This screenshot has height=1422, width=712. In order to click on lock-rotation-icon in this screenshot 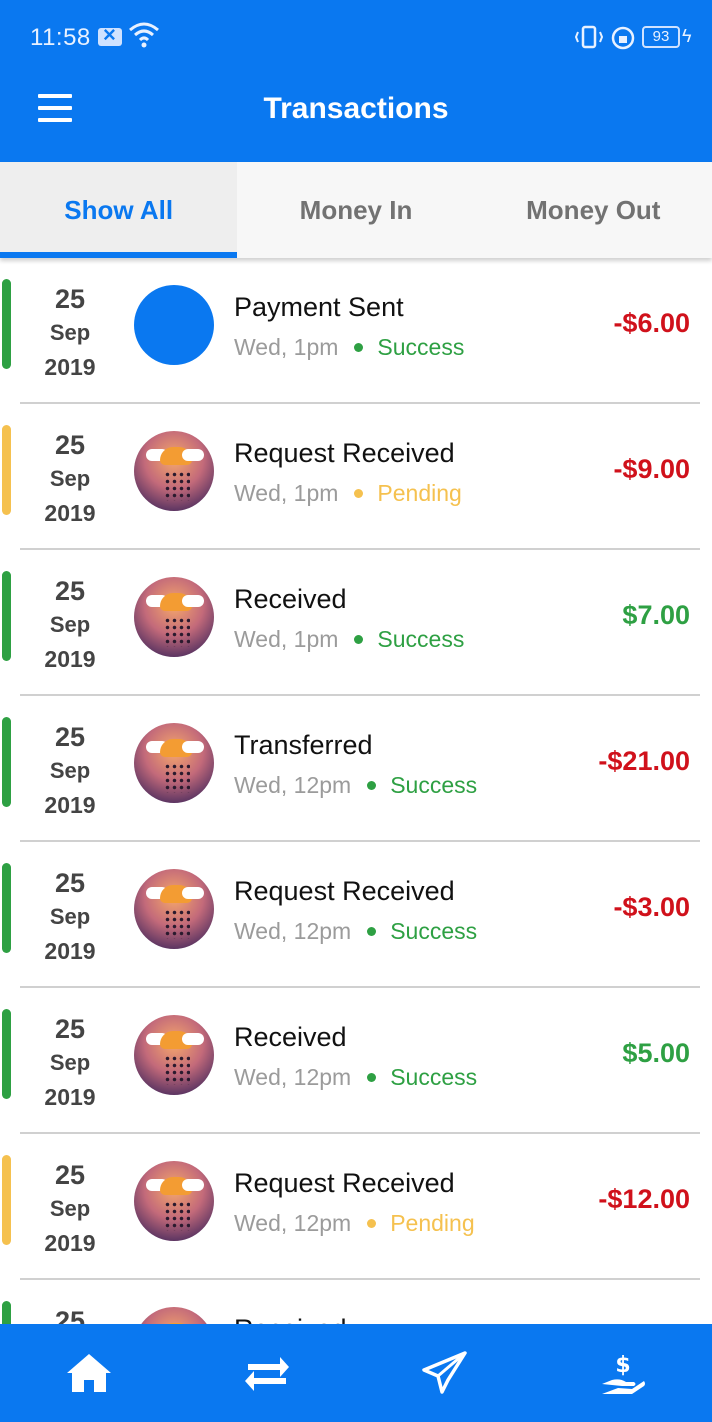, I will do `click(623, 38)`.